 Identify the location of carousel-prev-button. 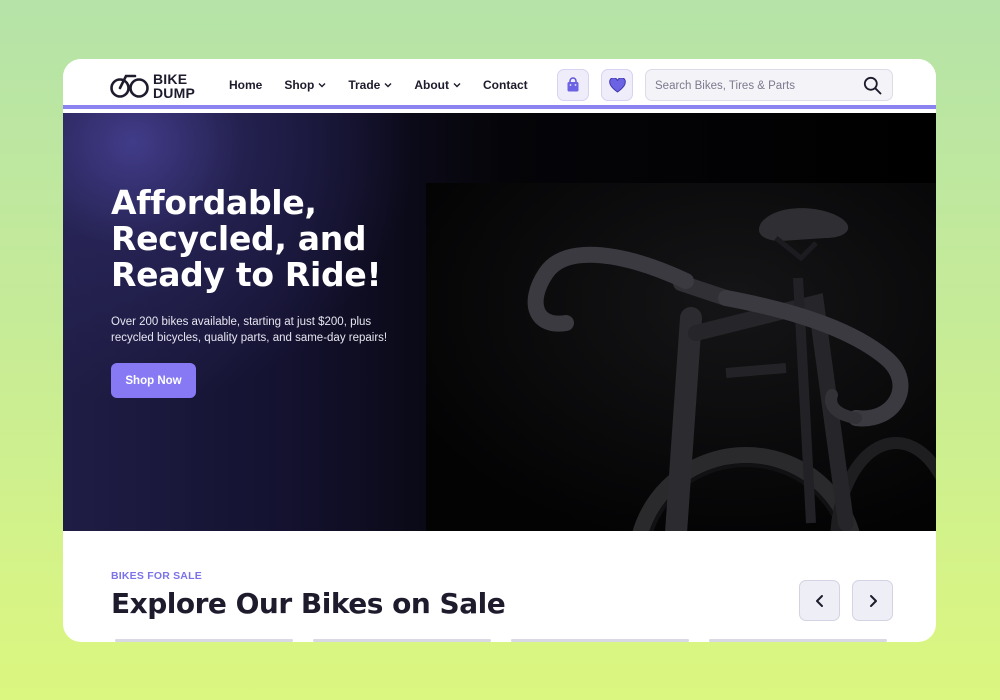
(819, 600).